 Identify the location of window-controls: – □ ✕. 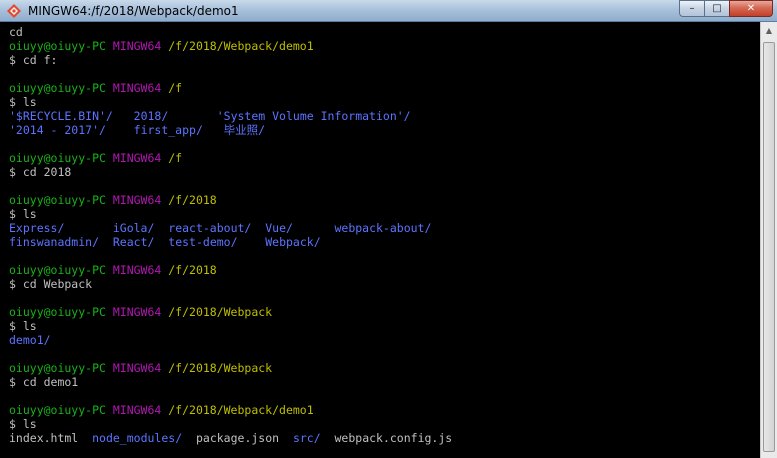
(726, 9).